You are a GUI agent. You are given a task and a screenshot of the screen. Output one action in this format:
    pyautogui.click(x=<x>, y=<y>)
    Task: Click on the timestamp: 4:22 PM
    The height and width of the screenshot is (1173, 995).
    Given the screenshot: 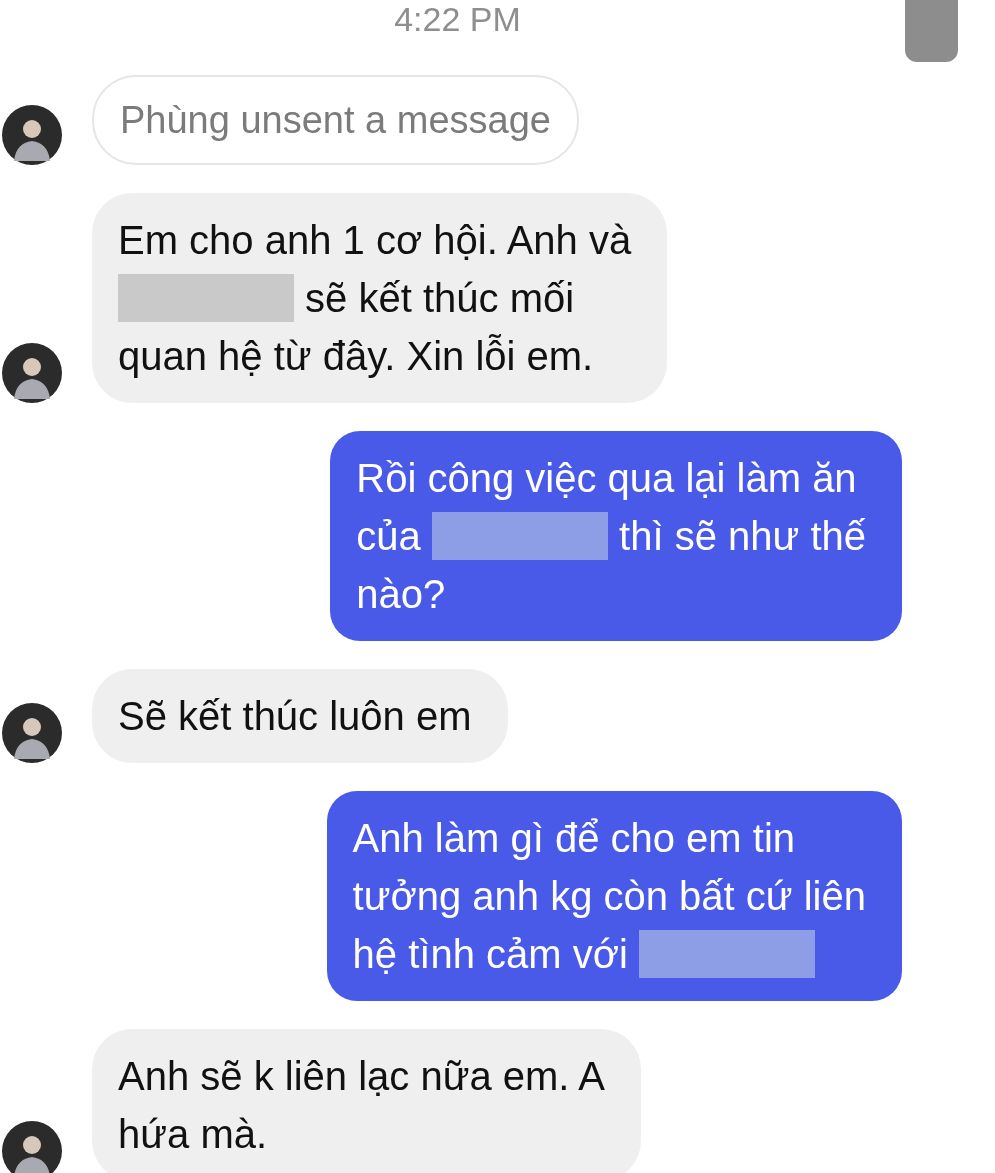 What is the action you would take?
    pyautogui.click(x=457, y=19)
    